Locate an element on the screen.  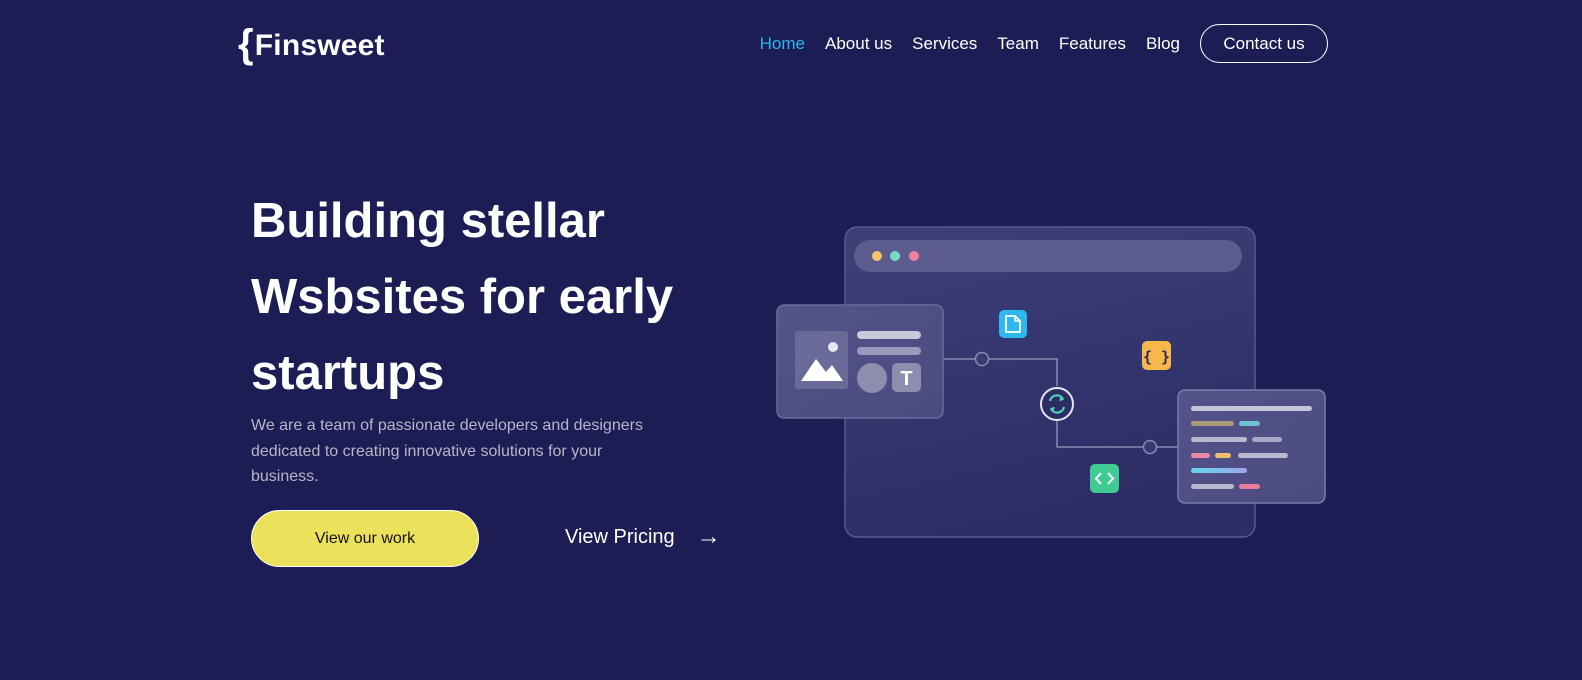
text-tool-icon: T is located at coordinates (906, 379).